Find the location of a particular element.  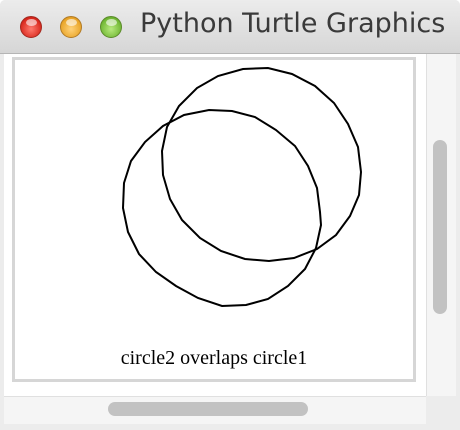

horizontal-scrollbar is located at coordinates (215, 410).